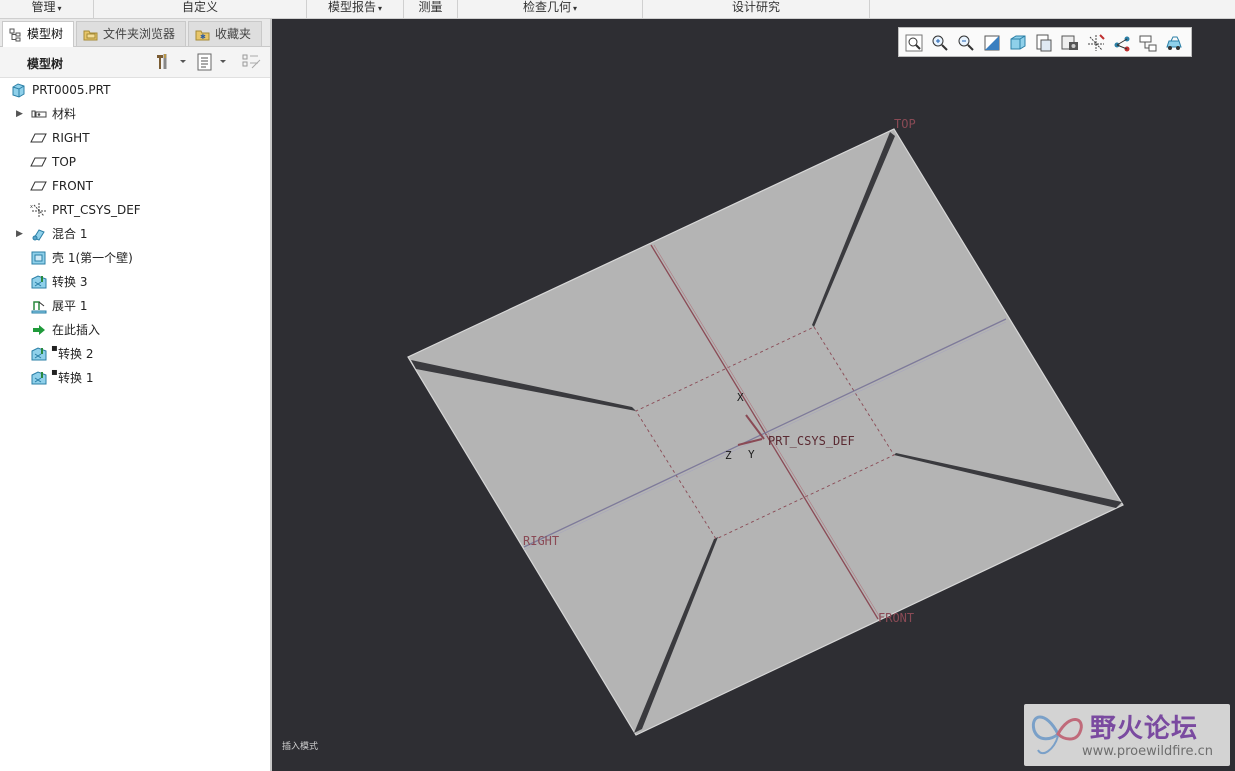 This screenshot has width=1235, height=771. Describe the element at coordinates (76, 354) in the screenshot. I see `tree-item-label: 转换 2` at that location.